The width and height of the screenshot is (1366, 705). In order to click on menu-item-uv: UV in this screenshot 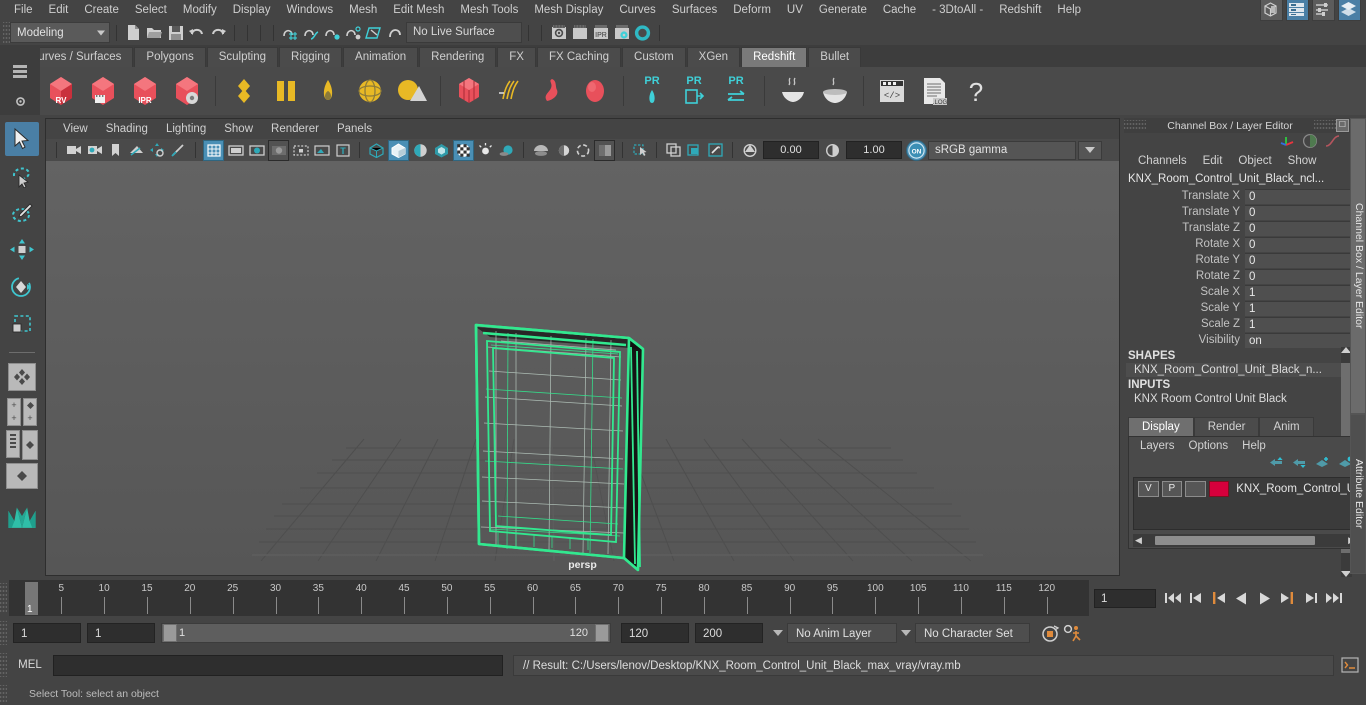, I will do `click(795, 10)`.